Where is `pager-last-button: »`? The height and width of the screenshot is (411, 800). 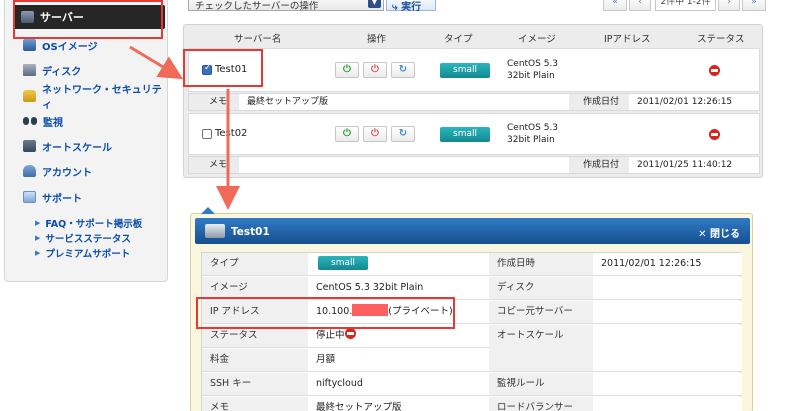 pager-last-button: » is located at coordinates (754, 5).